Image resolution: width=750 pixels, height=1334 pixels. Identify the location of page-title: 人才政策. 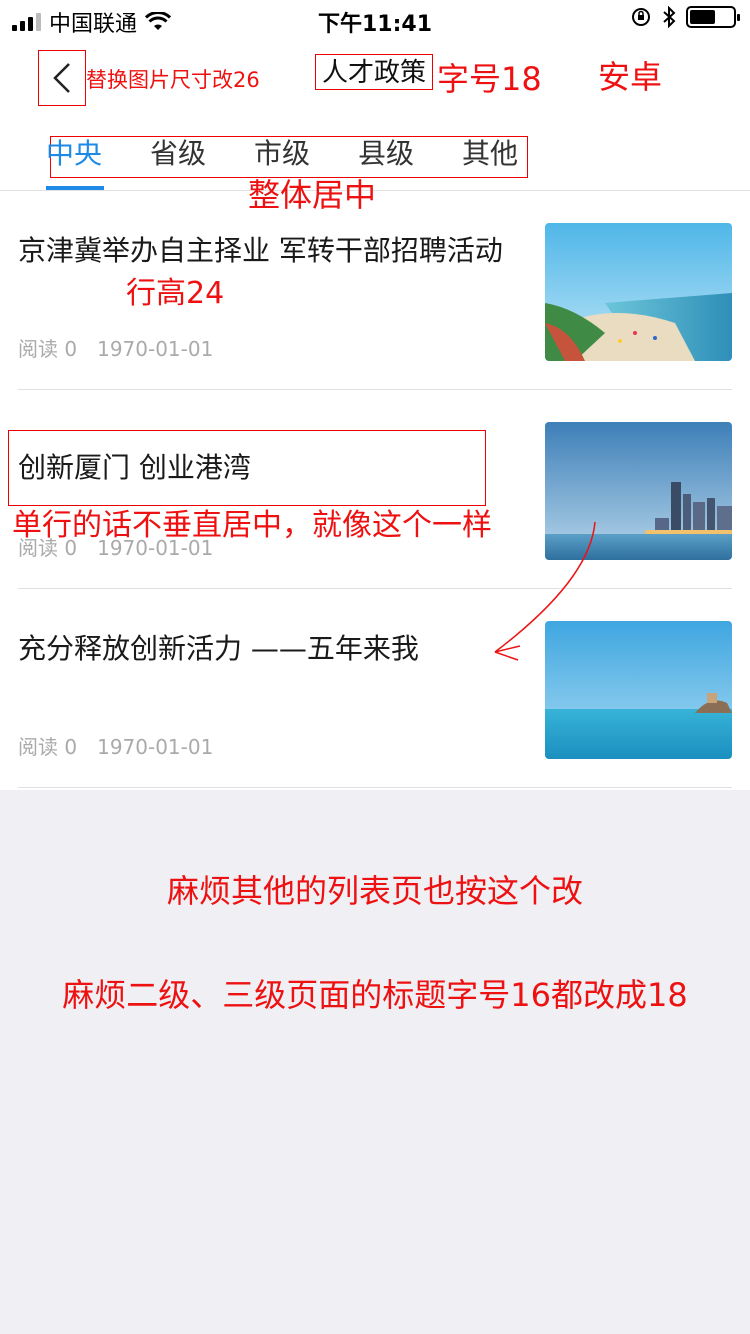
(374, 72).